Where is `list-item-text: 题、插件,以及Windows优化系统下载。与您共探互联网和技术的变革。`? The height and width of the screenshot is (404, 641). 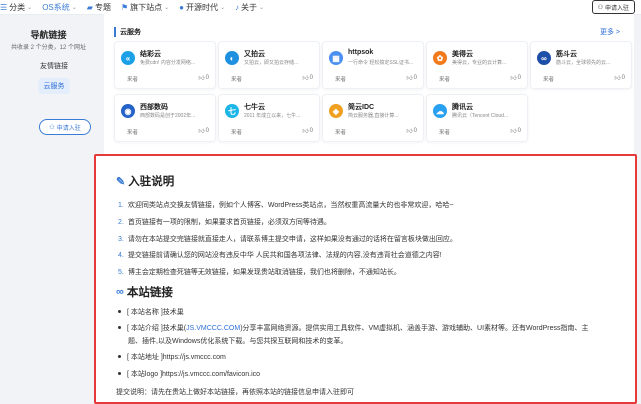
list-item-text: 题、插件,以及Windows优化系统下载。与您共探互联网和技术的变革。 is located at coordinates (238, 341).